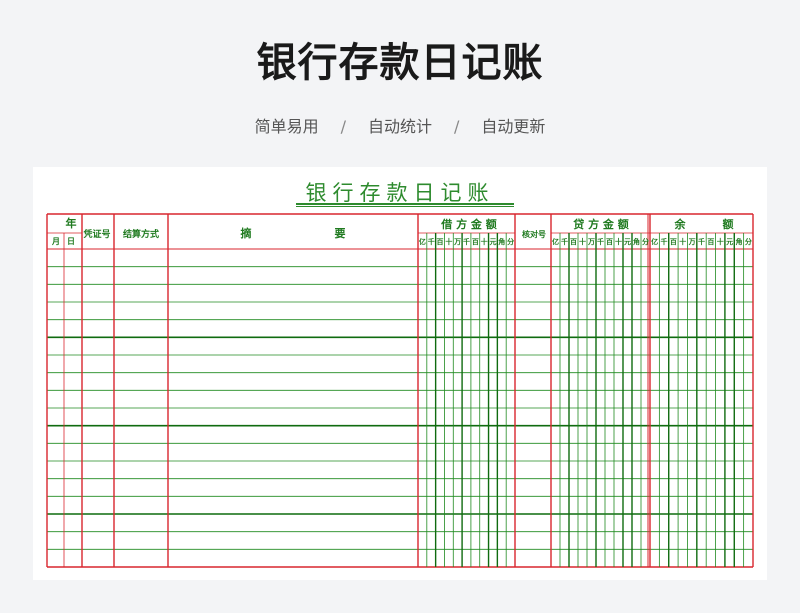 The width and height of the screenshot is (800, 613). Describe the element at coordinates (96, 234) in the screenshot. I see `header-voucher: 凭证号` at that location.